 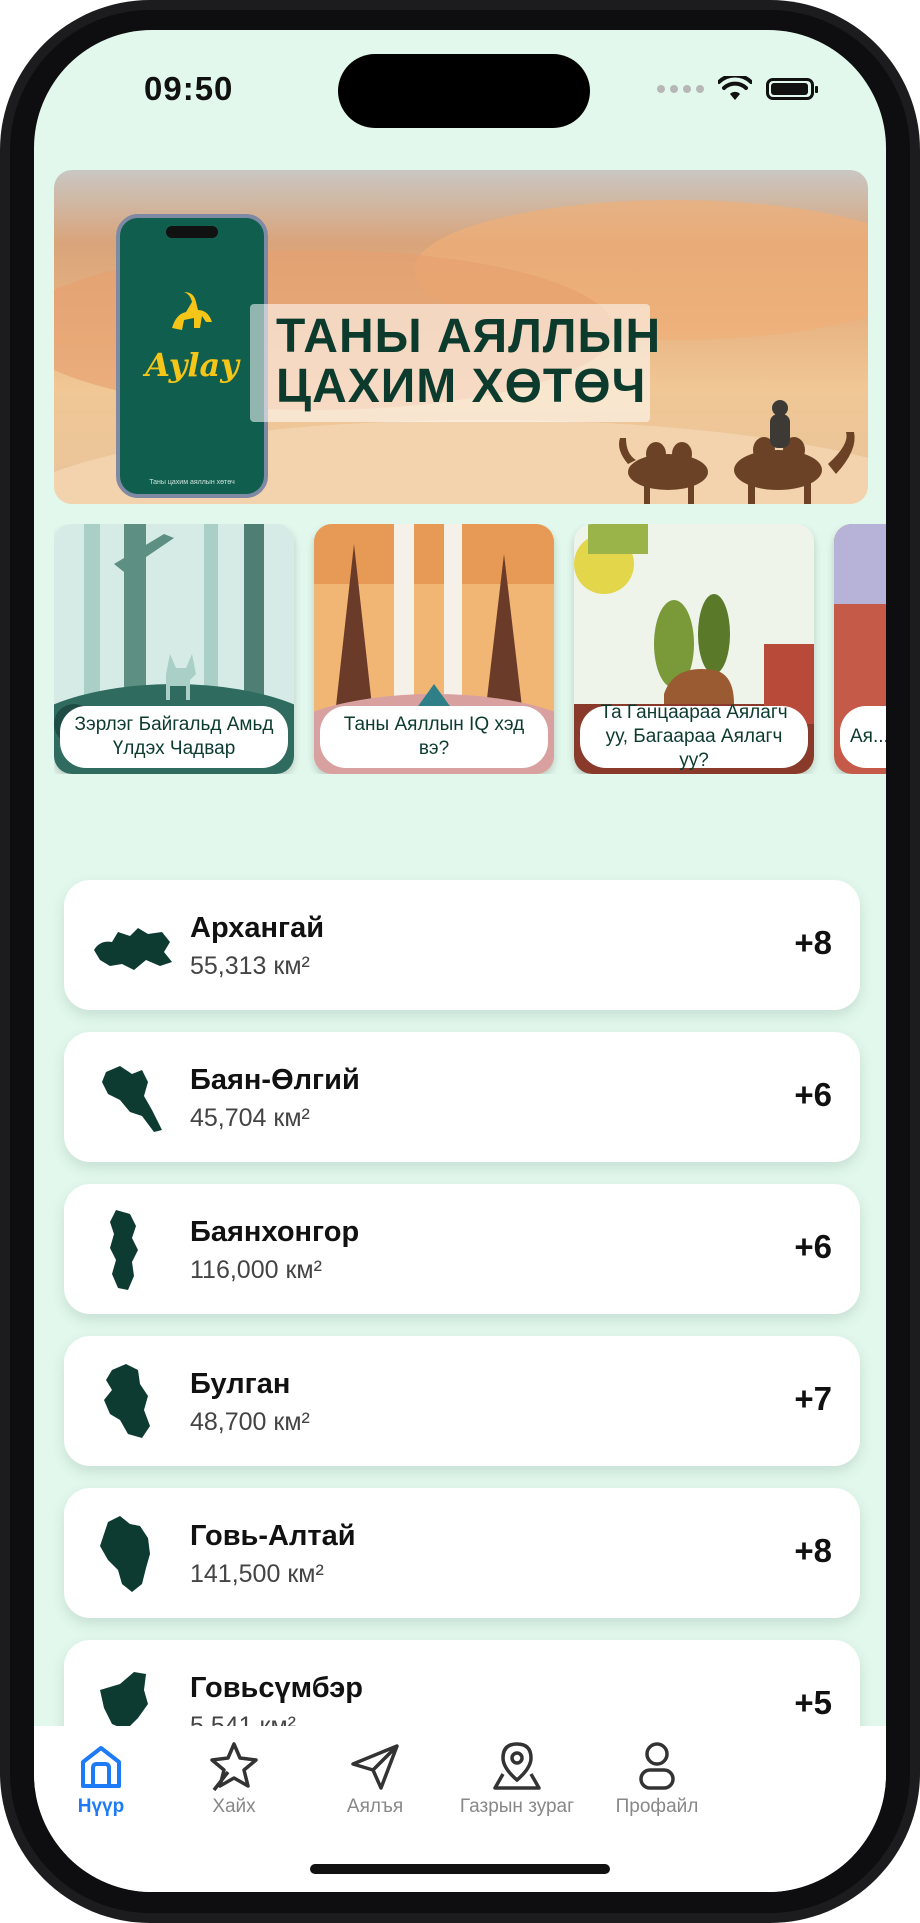 What do you see at coordinates (657, 1766) in the screenshot?
I see `user-icon` at bounding box center [657, 1766].